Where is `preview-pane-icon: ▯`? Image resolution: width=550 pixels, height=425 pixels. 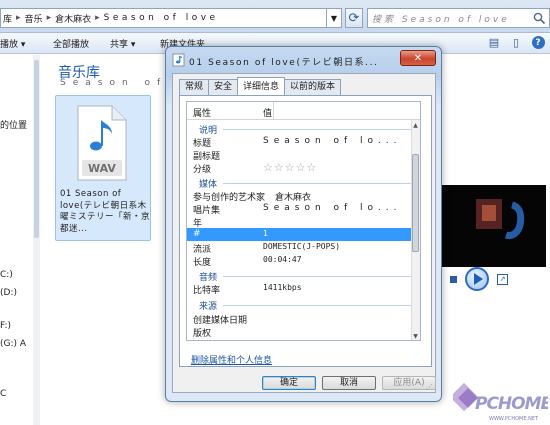
preview-pane-icon: ▯ is located at coordinates (516, 42).